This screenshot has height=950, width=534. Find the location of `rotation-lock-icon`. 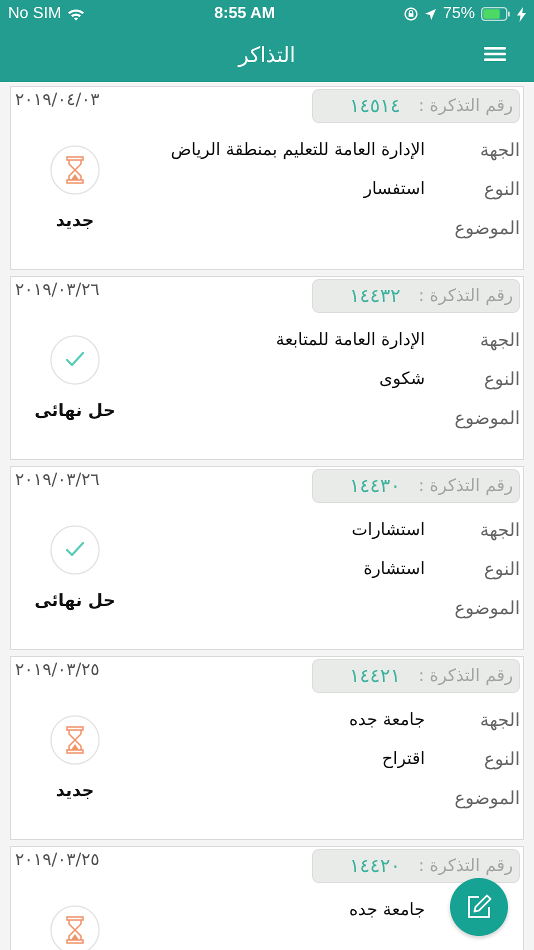

rotation-lock-icon is located at coordinates (411, 14).